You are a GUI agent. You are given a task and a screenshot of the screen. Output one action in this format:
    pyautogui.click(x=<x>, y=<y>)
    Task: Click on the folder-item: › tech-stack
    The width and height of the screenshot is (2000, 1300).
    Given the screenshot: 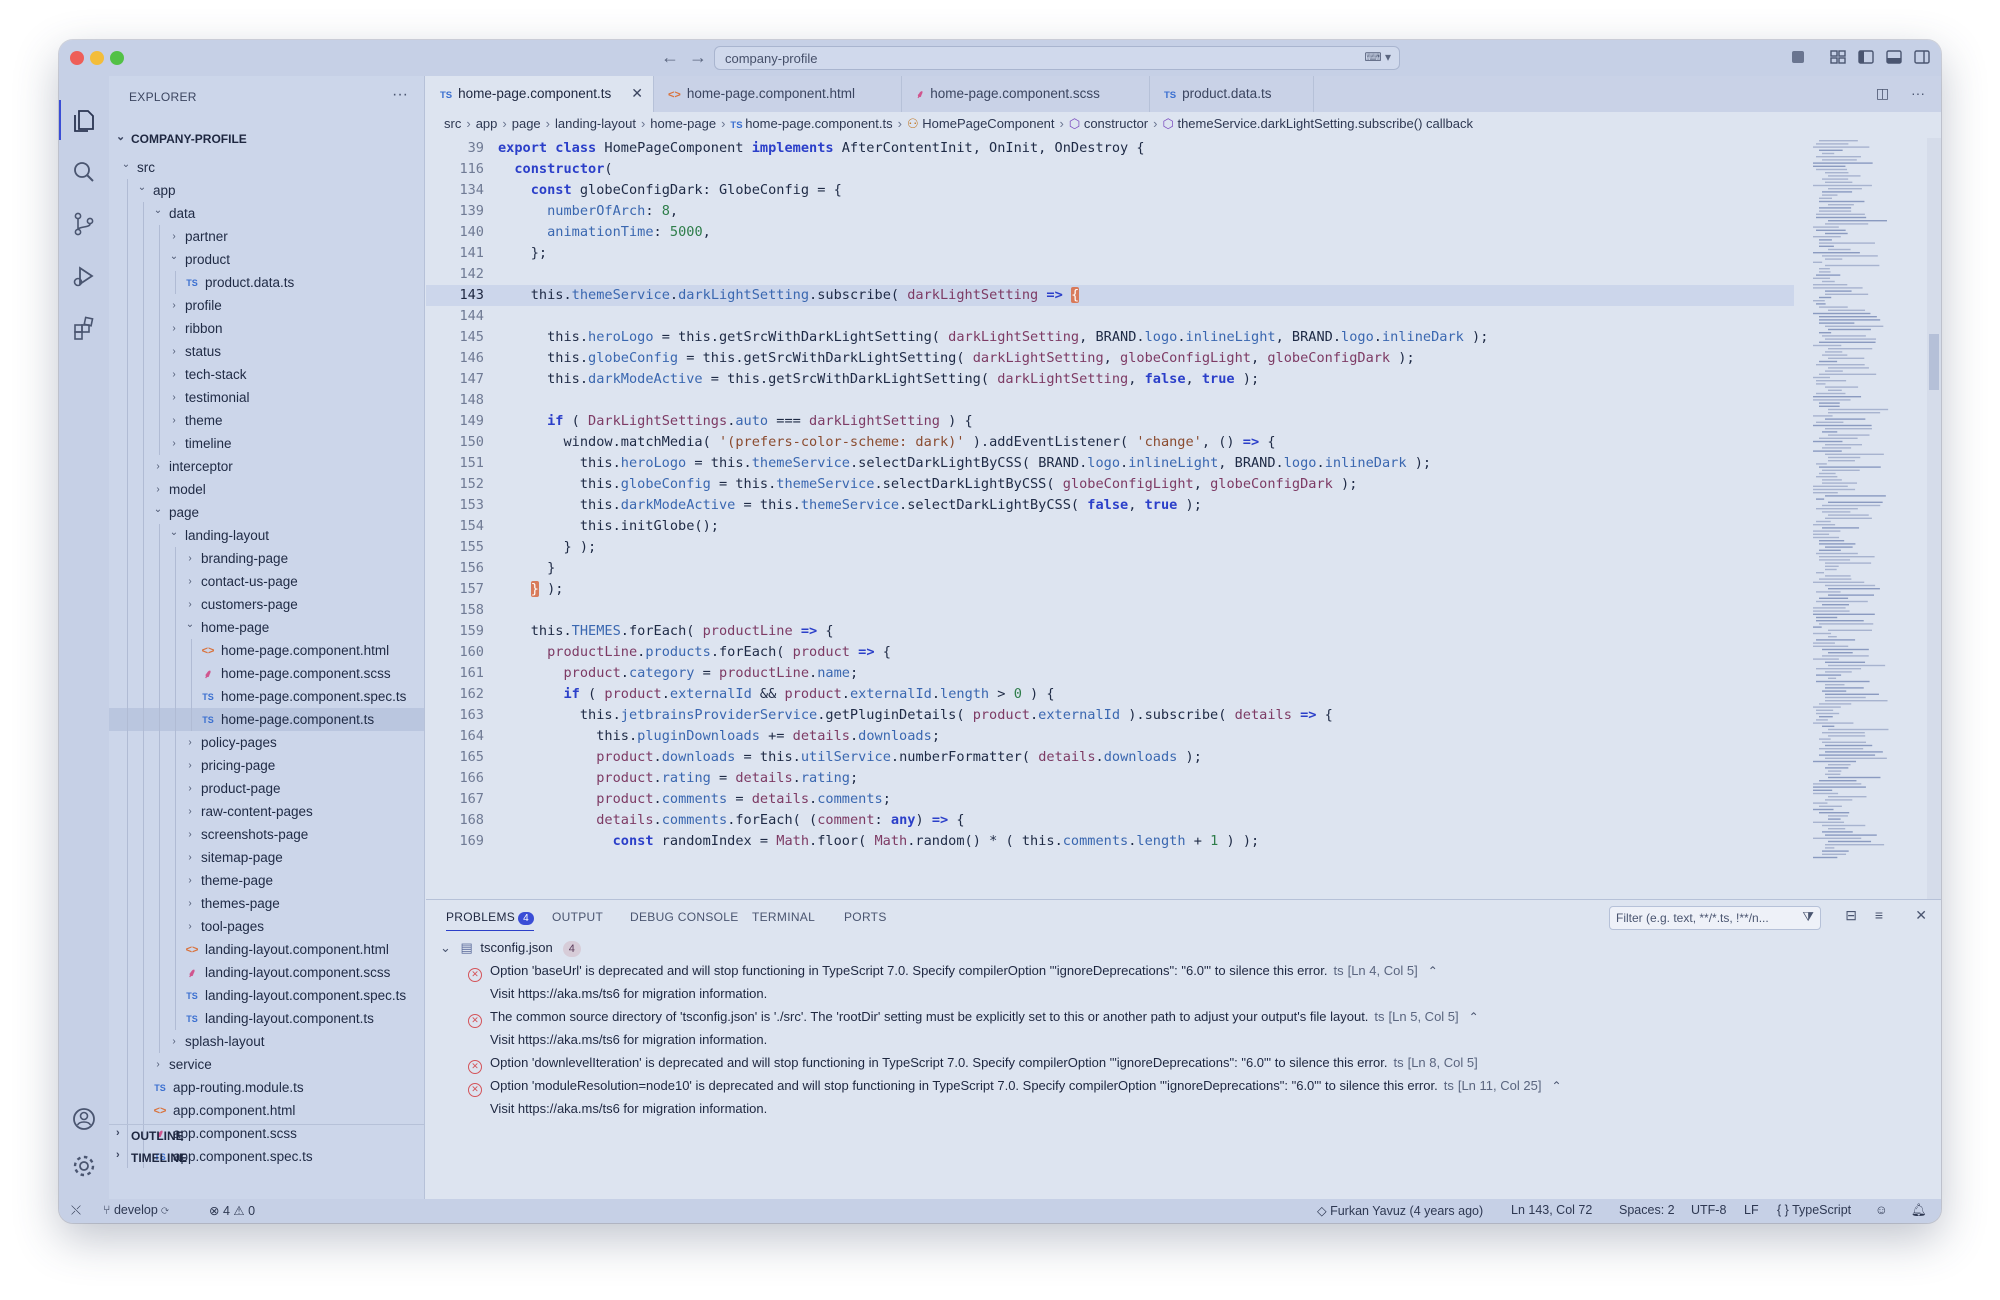 What is the action you would take?
    pyautogui.click(x=266, y=374)
    